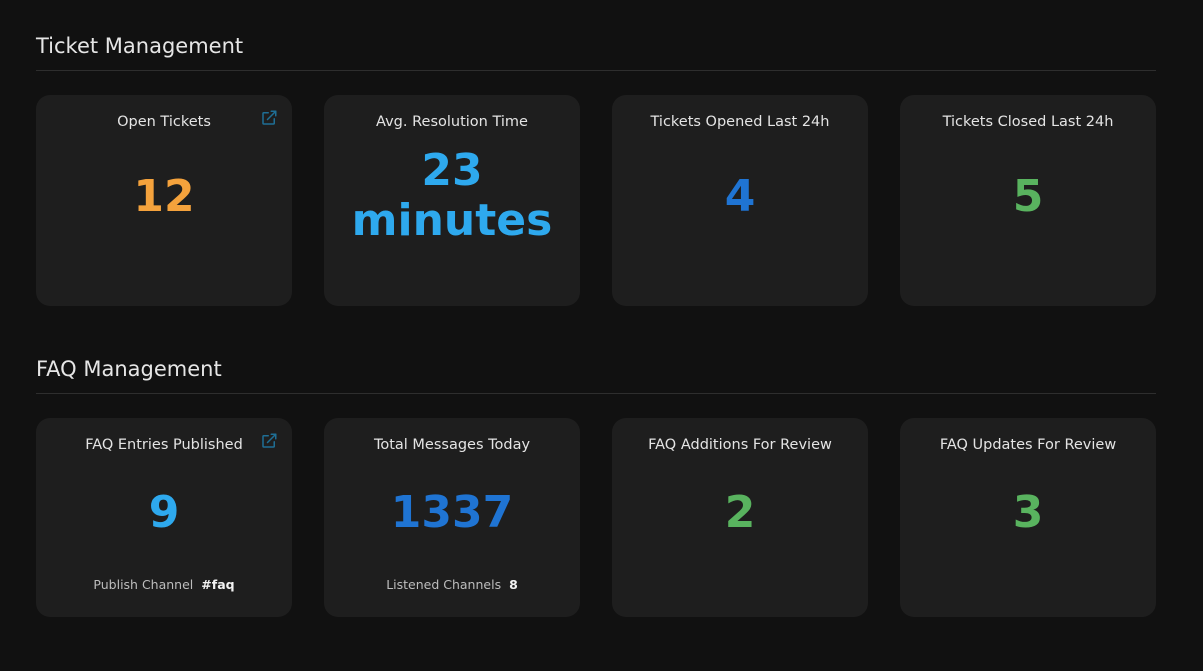 This screenshot has width=1203, height=671. I want to click on card-title: Total Messages Today, so click(452, 445).